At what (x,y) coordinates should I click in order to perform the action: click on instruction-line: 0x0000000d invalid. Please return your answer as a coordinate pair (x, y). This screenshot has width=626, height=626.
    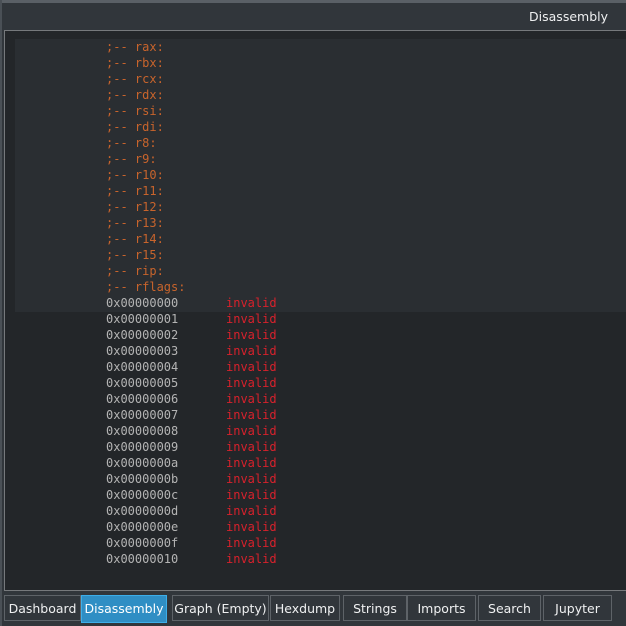
    Looking at the image, I should click on (320, 511).